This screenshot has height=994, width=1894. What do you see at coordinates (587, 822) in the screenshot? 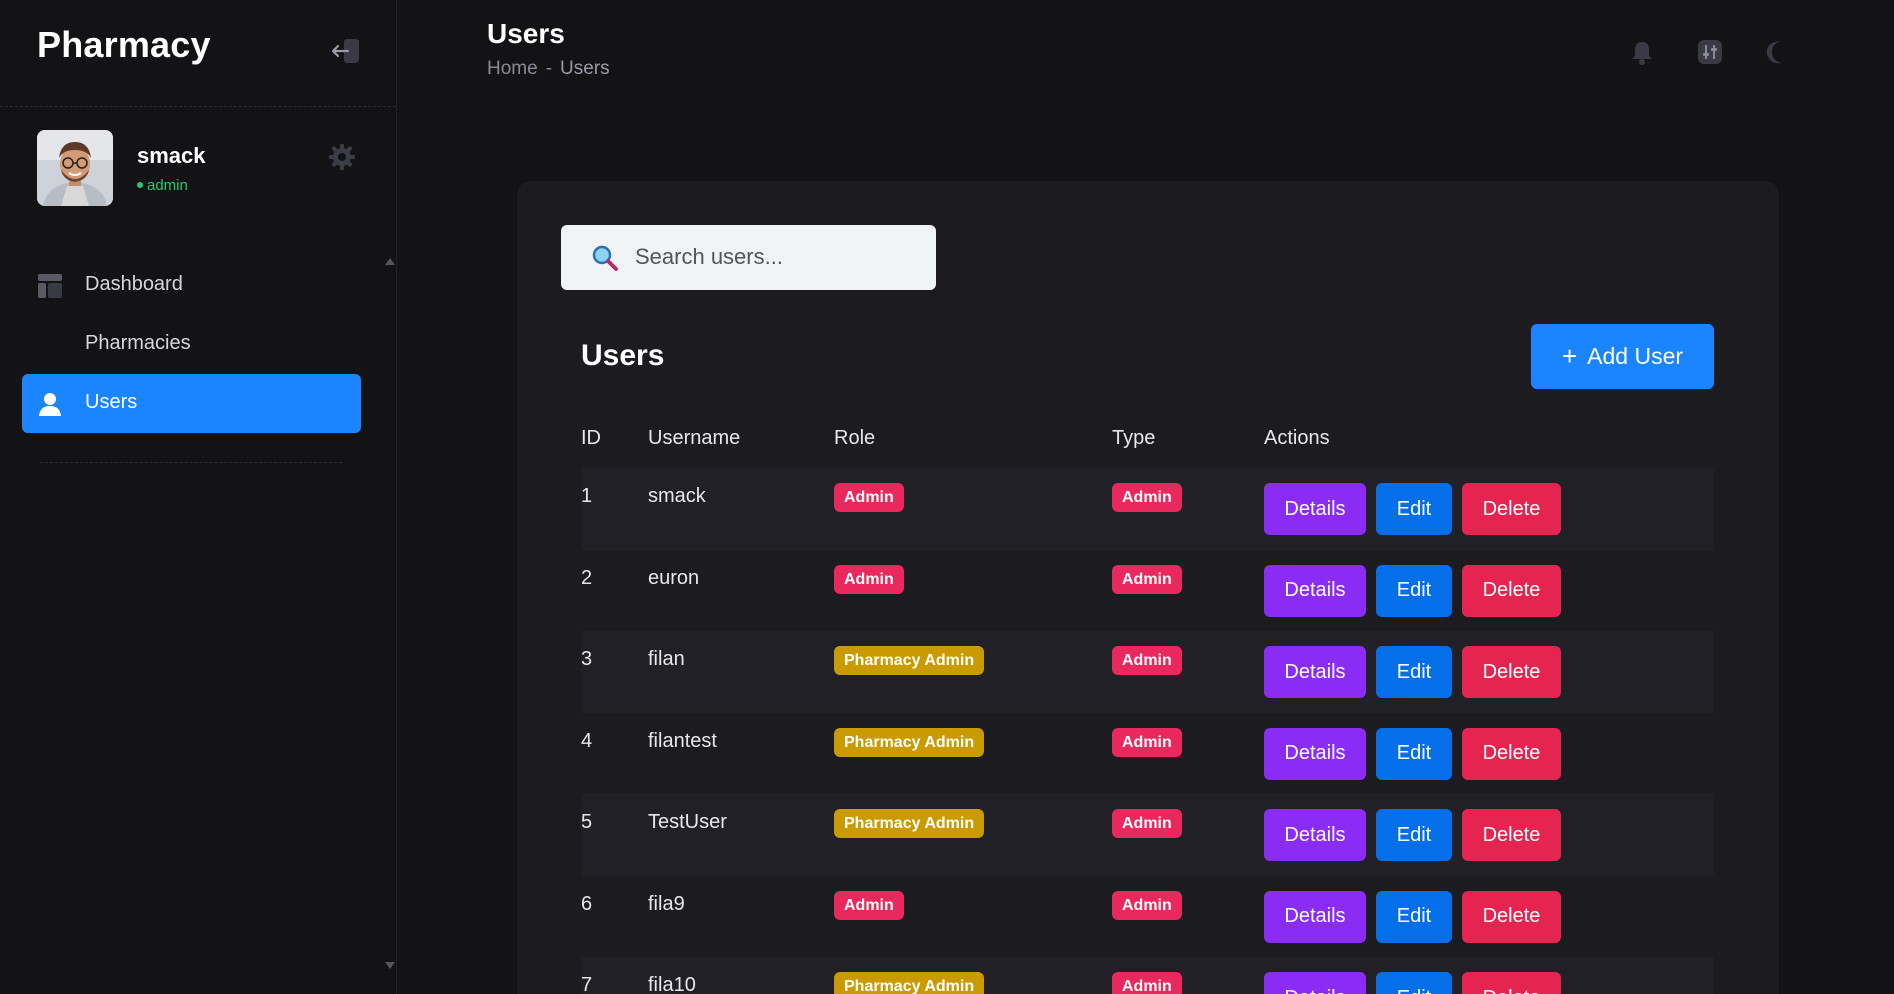
I see `cell-id: 5` at bounding box center [587, 822].